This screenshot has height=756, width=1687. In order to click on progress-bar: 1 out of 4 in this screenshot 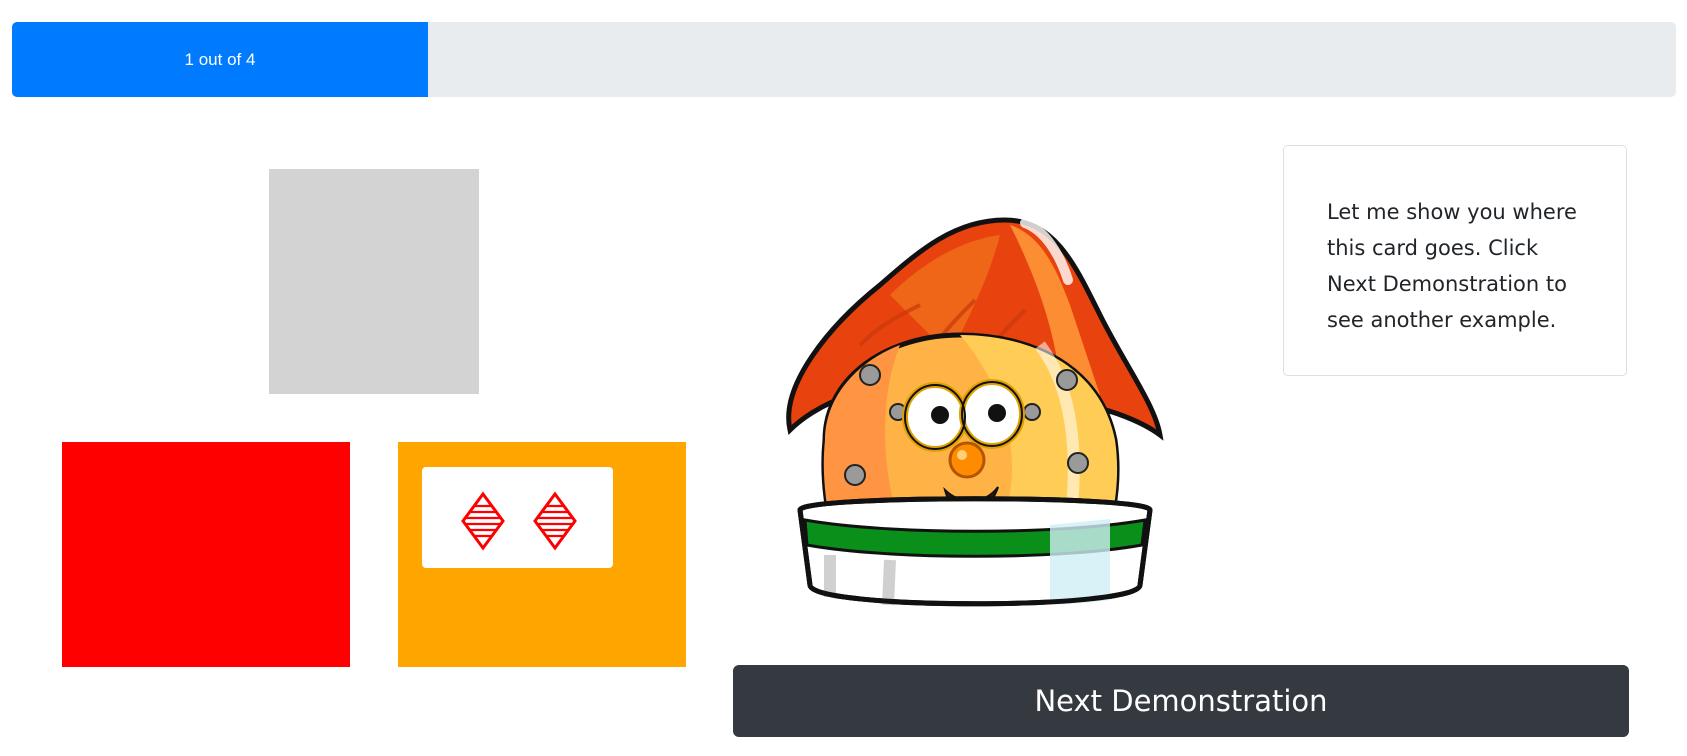, I will do `click(844, 59)`.